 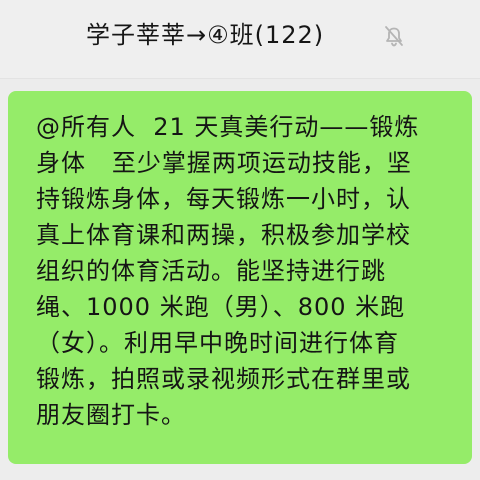 I want to click on bell-off-icon, so click(x=394, y=36).